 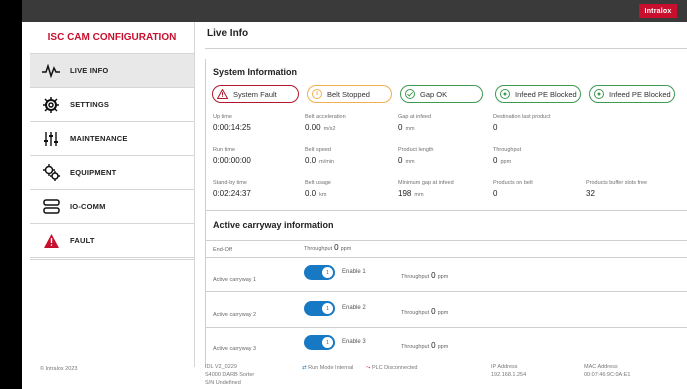 What do you see at coordinates (507, 156) in the screenshot?
I see `metric-throughput: Throughput 0 ppm` at bounding box center [507, 156].